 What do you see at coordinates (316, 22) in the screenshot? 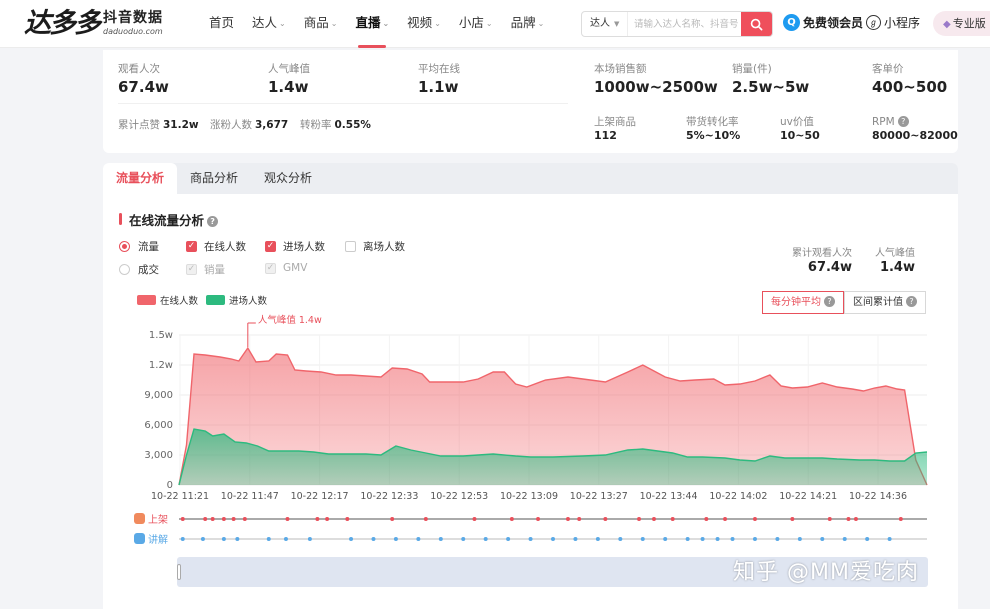
I see `nav-item-label: 商品` at bounding box center [316, 22].